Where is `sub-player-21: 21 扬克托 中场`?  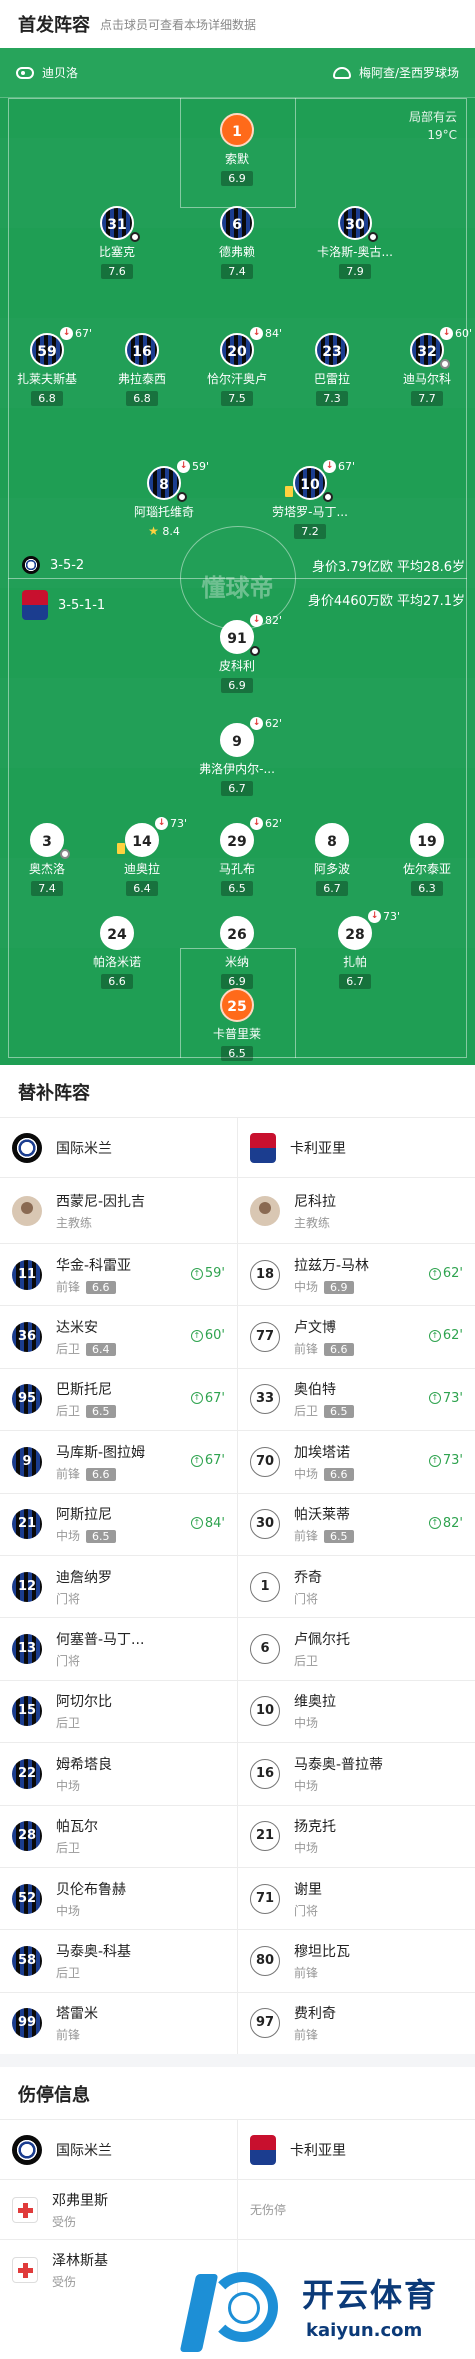
sub-player-21: 21 扬克托 中场 is located at coordinates (356, 1836).